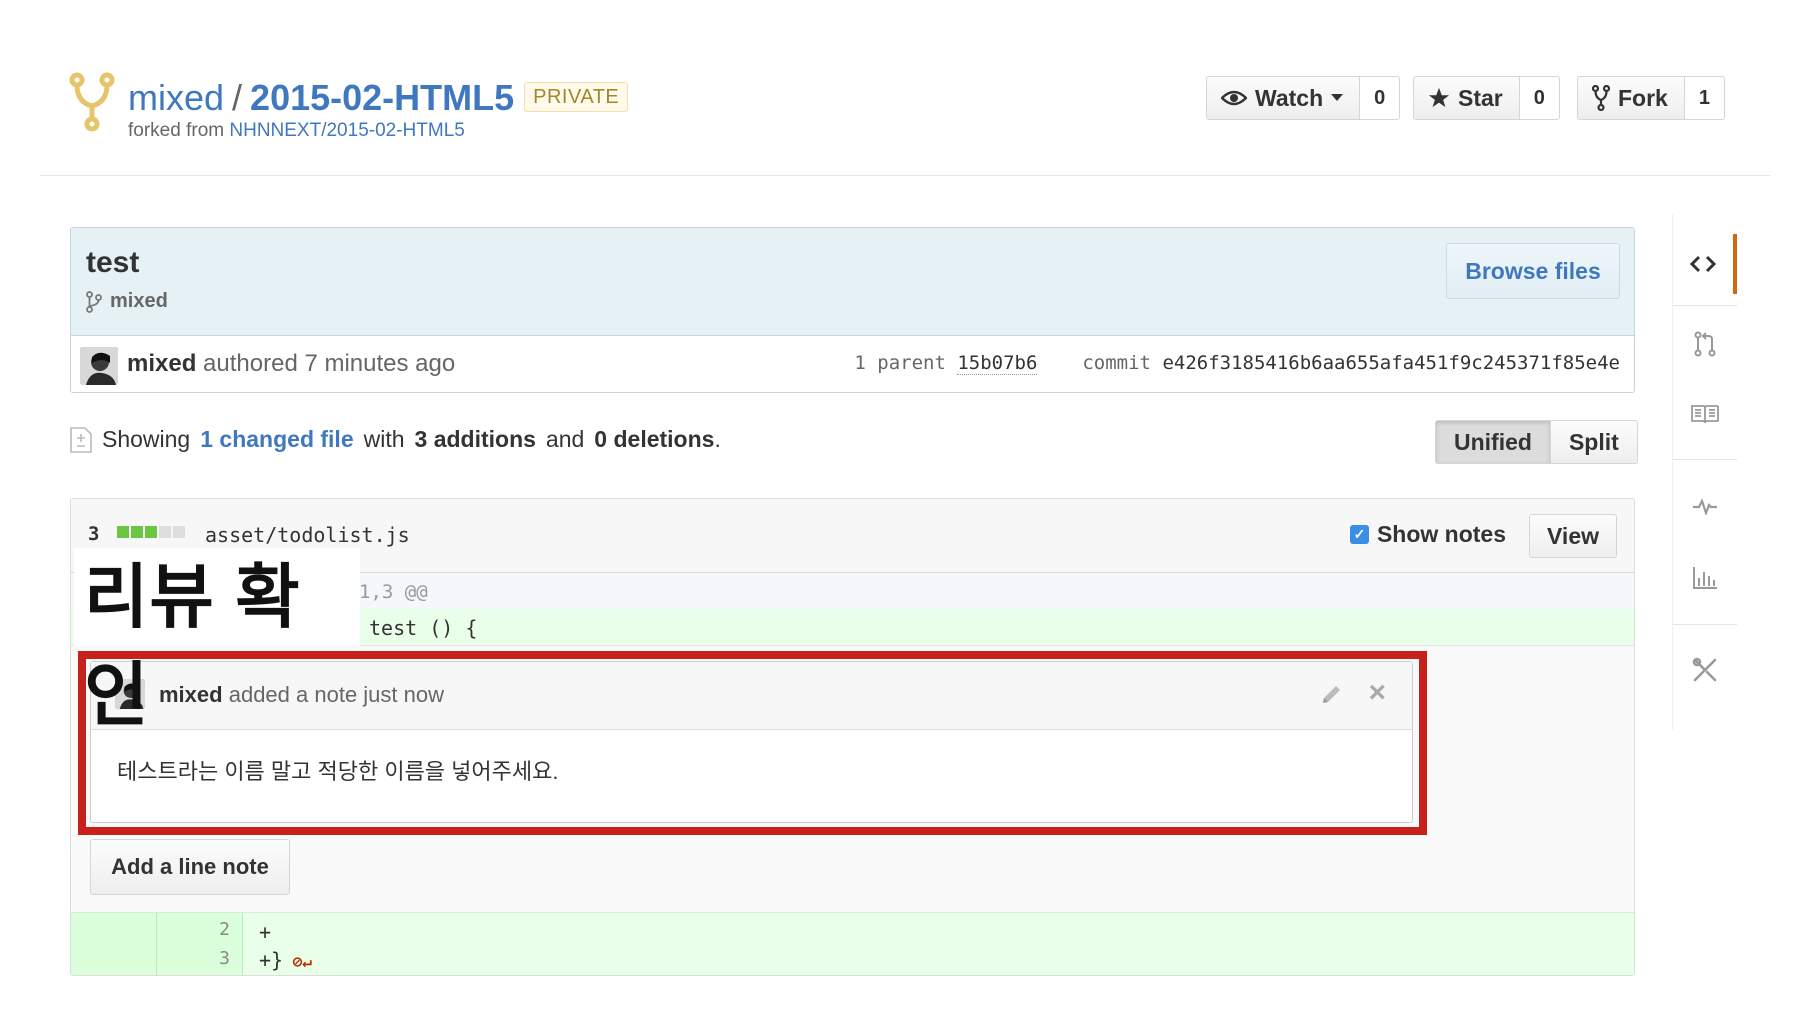 The height and width of the screenshot is (1032, 1810). What do you see at coordinates (1480, 97) in the screenshot?
I see `star-label: Star` at bounding box center [1480, 97].